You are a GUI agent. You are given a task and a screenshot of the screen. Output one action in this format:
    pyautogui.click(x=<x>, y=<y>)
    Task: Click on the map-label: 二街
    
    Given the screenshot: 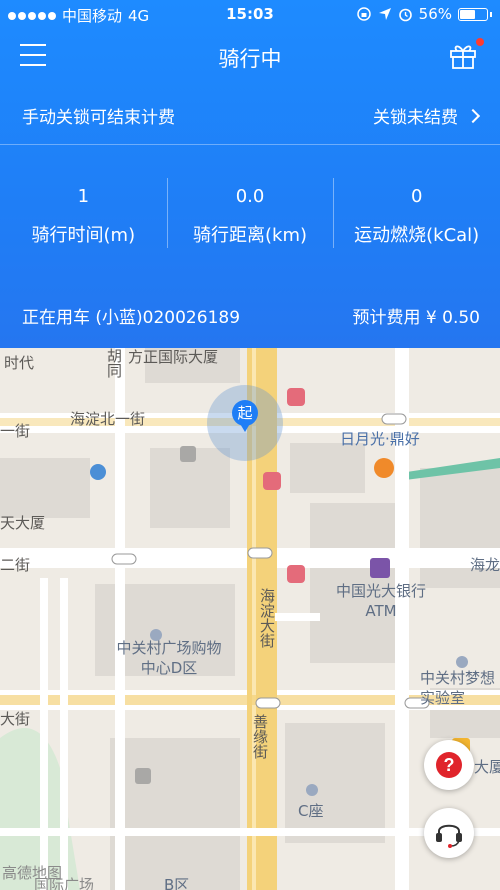 What is the action you would take?
    pyautogui.click(x=15, y=565)
    